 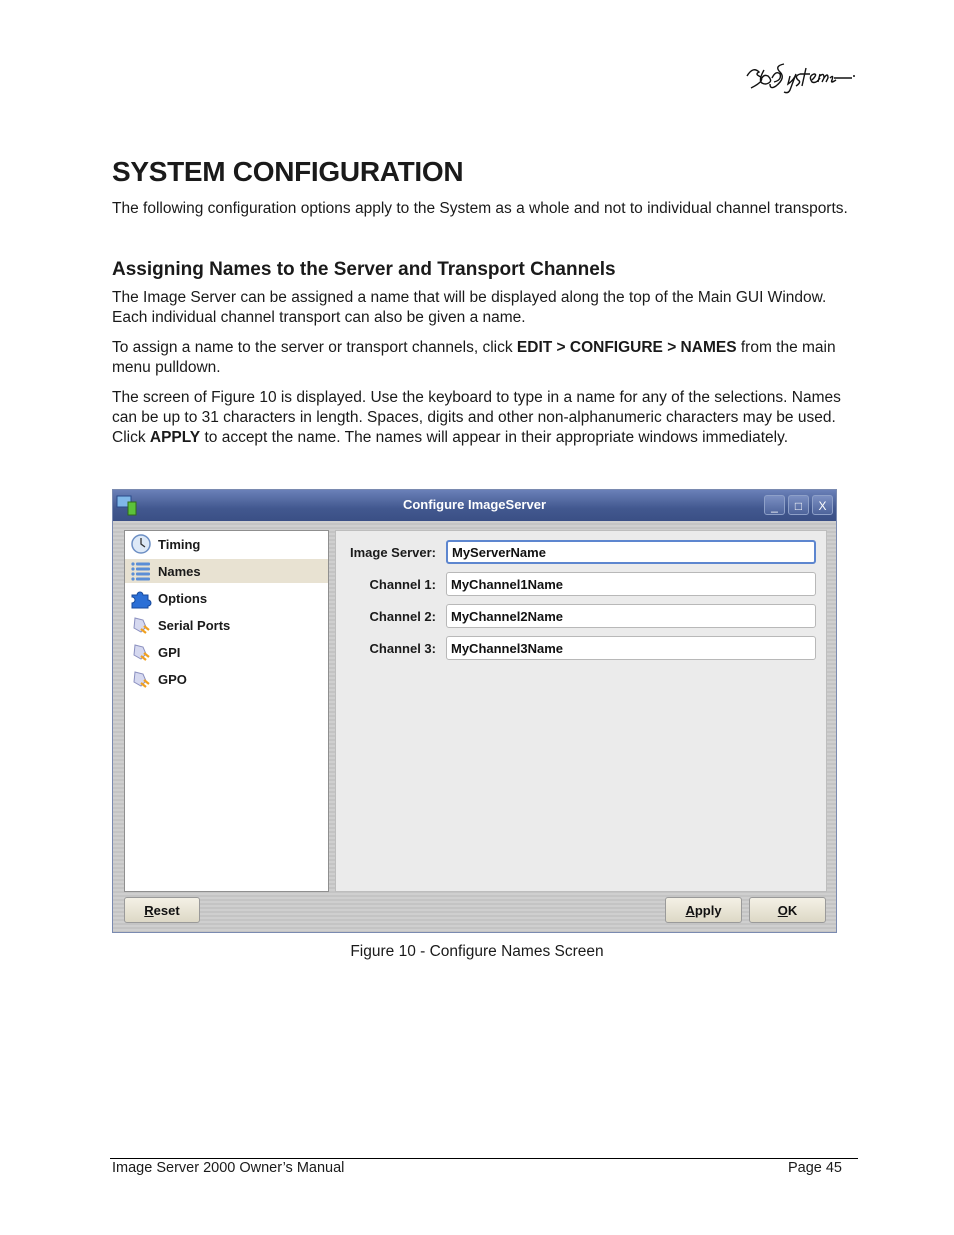 I want to click on apply-button: Apply, so click(x=703, y=910).